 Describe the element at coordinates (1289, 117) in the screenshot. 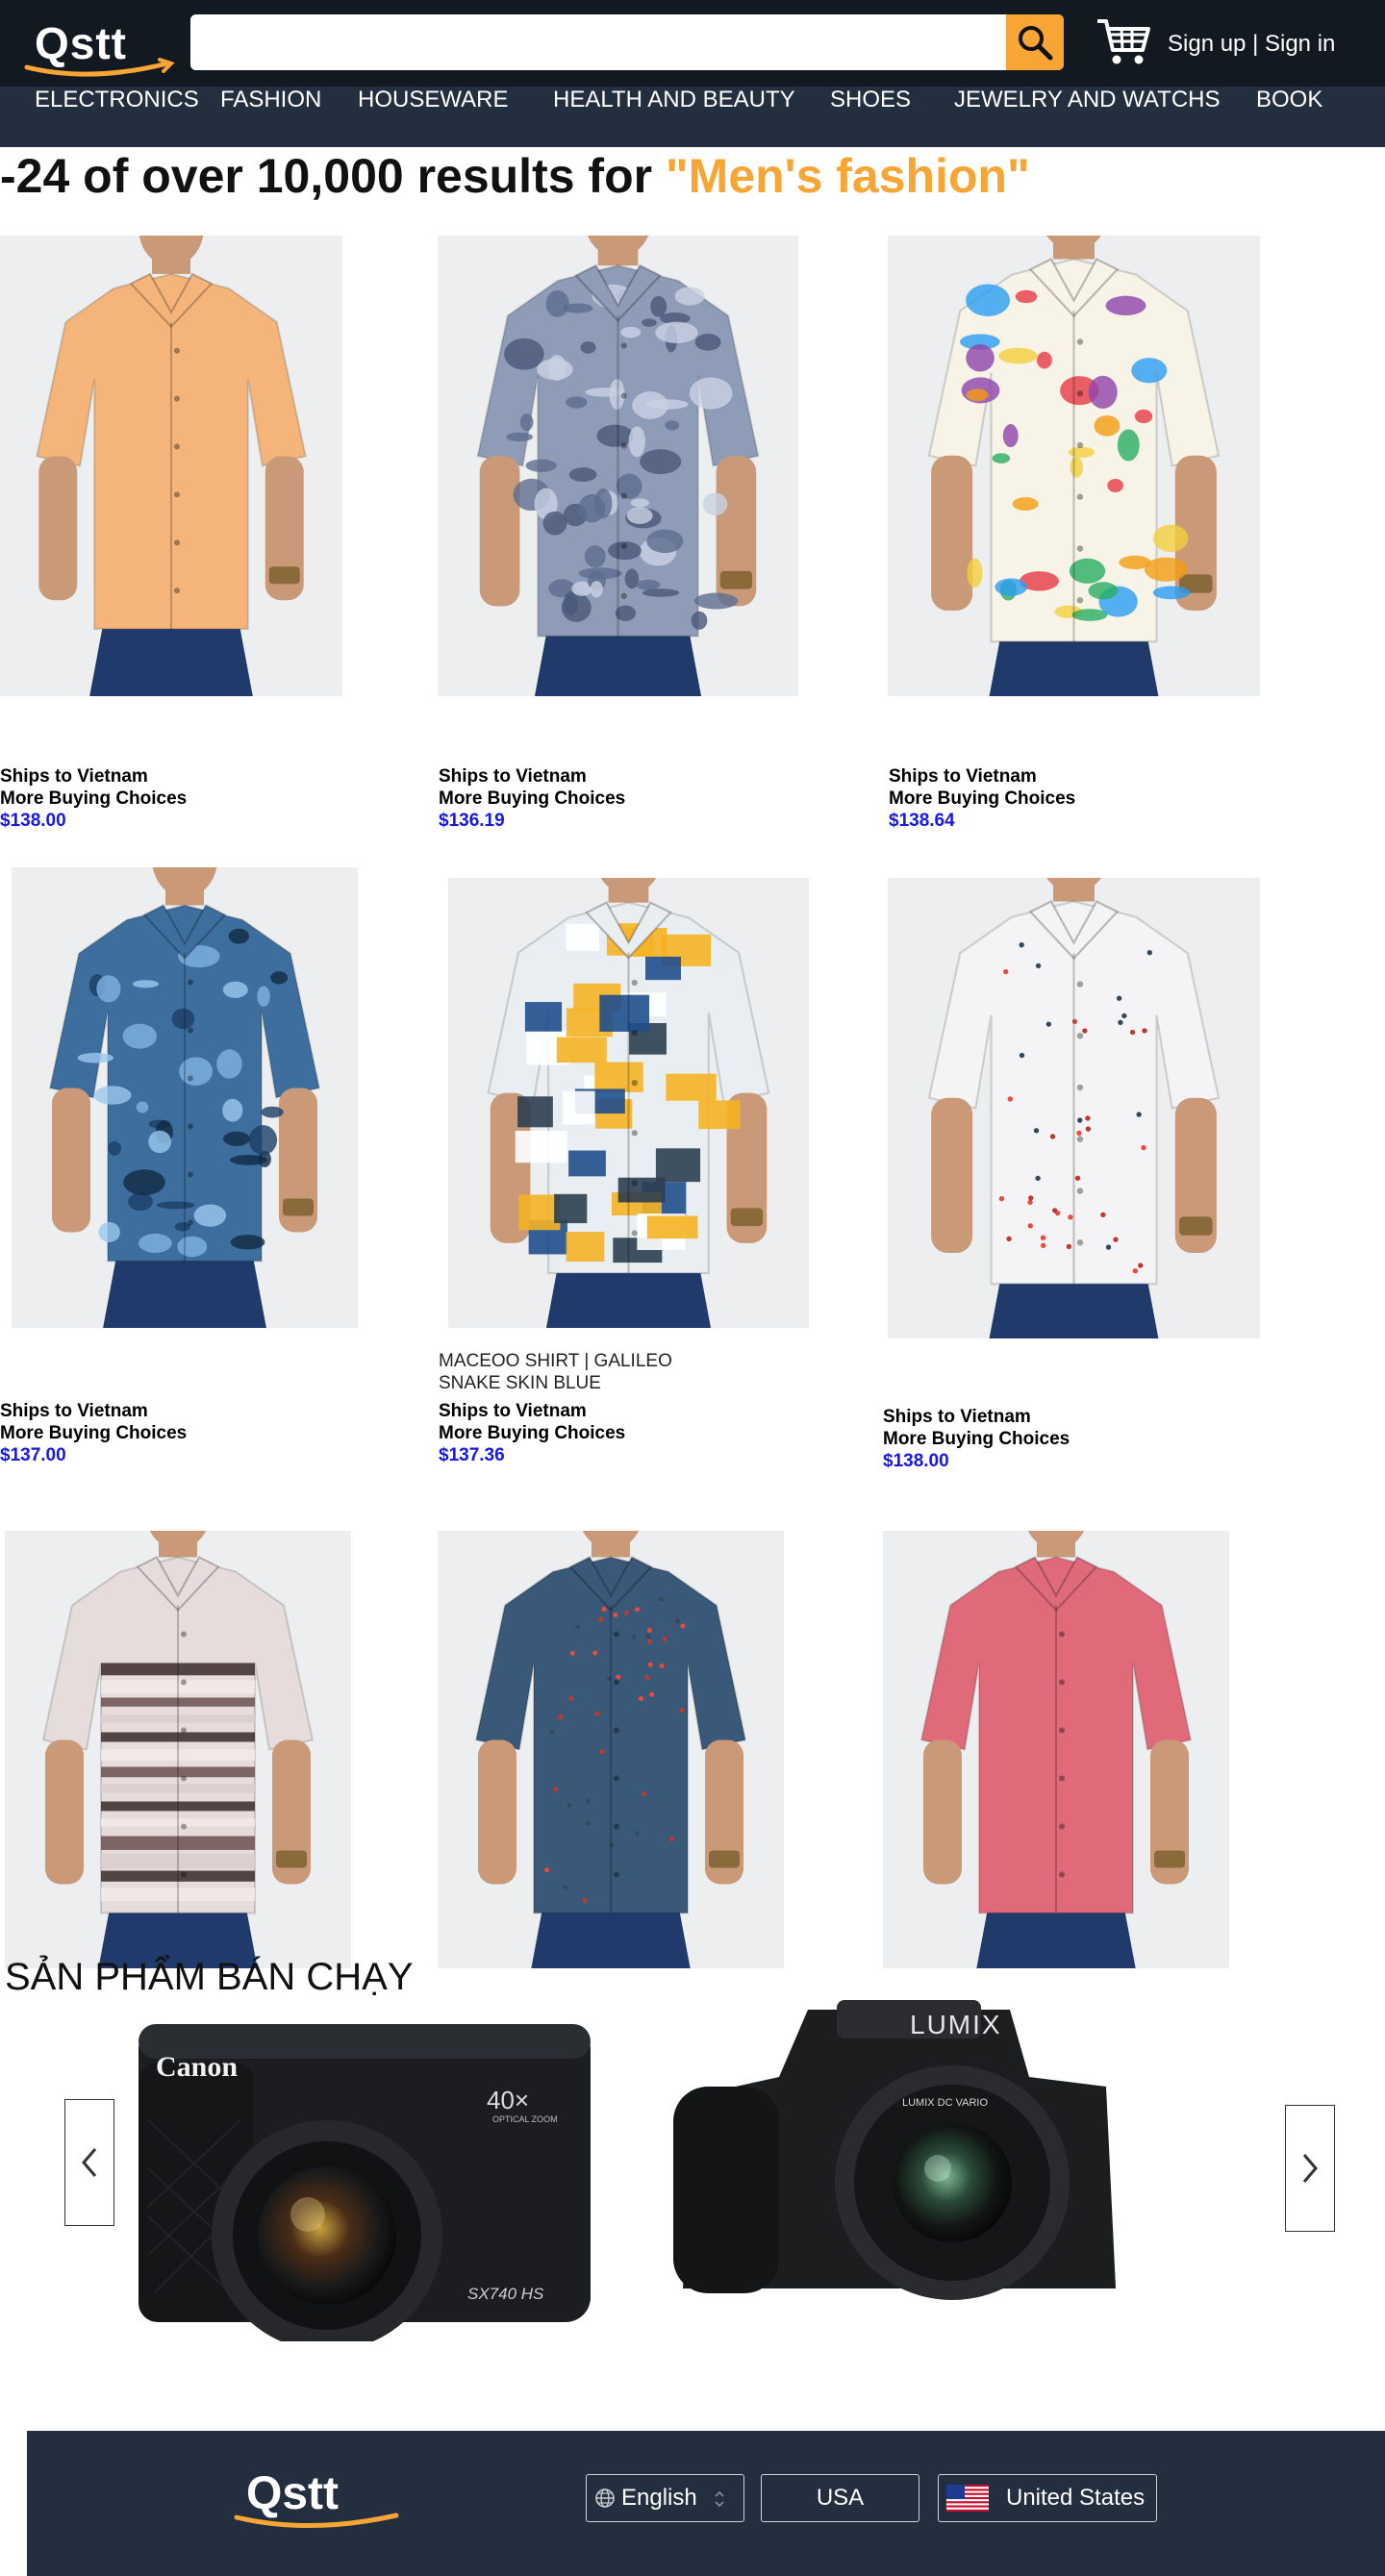

I see `nav-book: BOOK` at that location.